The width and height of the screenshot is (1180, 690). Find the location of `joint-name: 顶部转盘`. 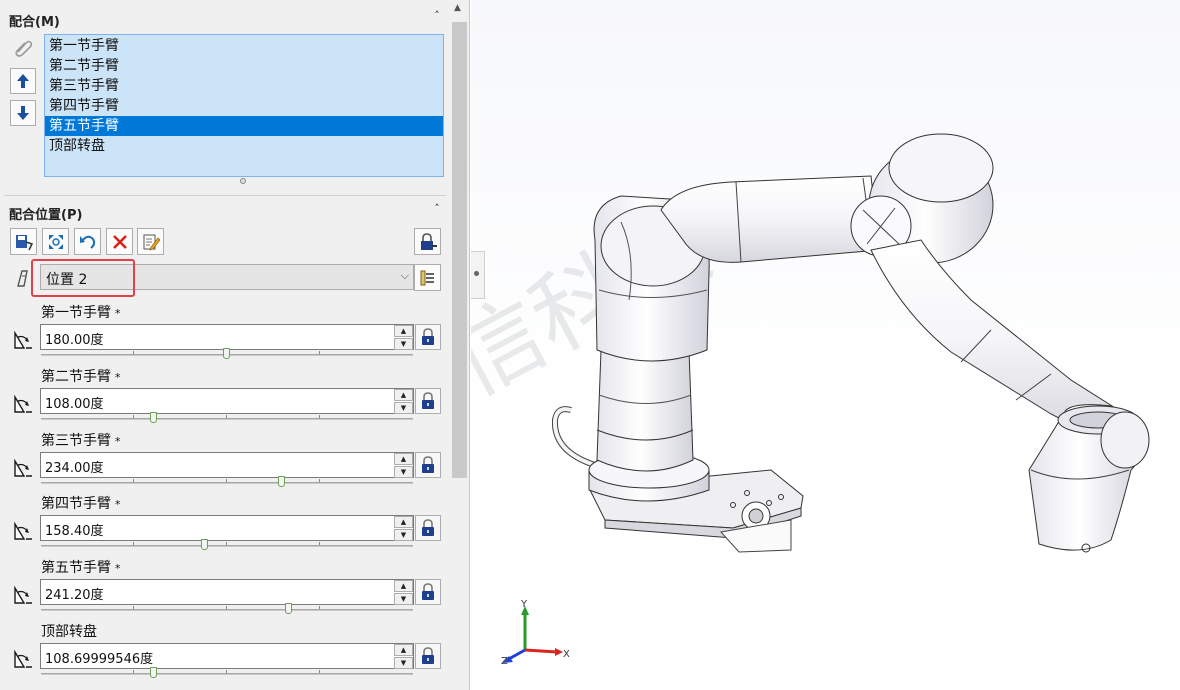

joint-name: 顶部转盘 is located at coordinates (69, 632).